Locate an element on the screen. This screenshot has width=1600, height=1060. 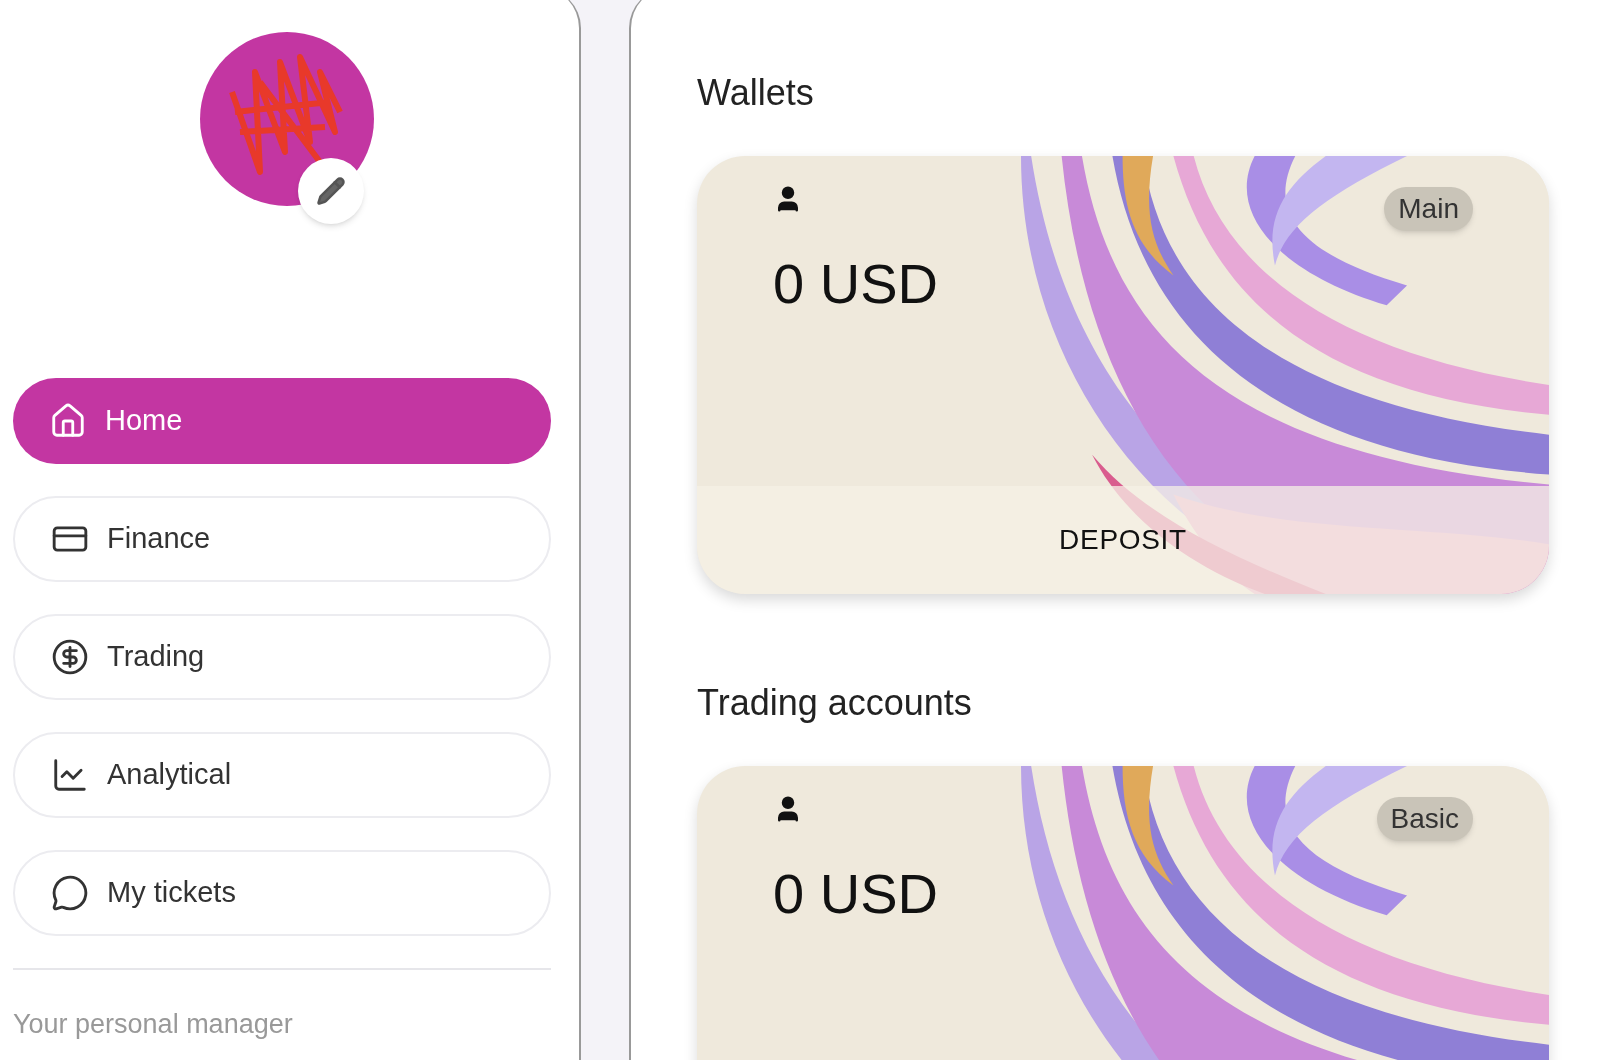
speech-bubble-icon is located at coordinates (70, 893).